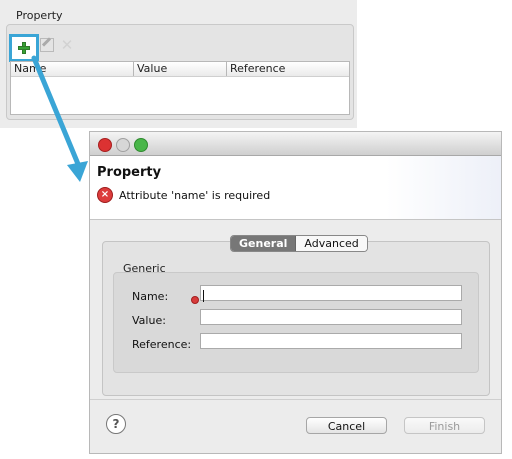  What do you see at coordinates (444, 425) in the screenshot?
I see `finish-button: Finish` at bounding box center [444, 425].